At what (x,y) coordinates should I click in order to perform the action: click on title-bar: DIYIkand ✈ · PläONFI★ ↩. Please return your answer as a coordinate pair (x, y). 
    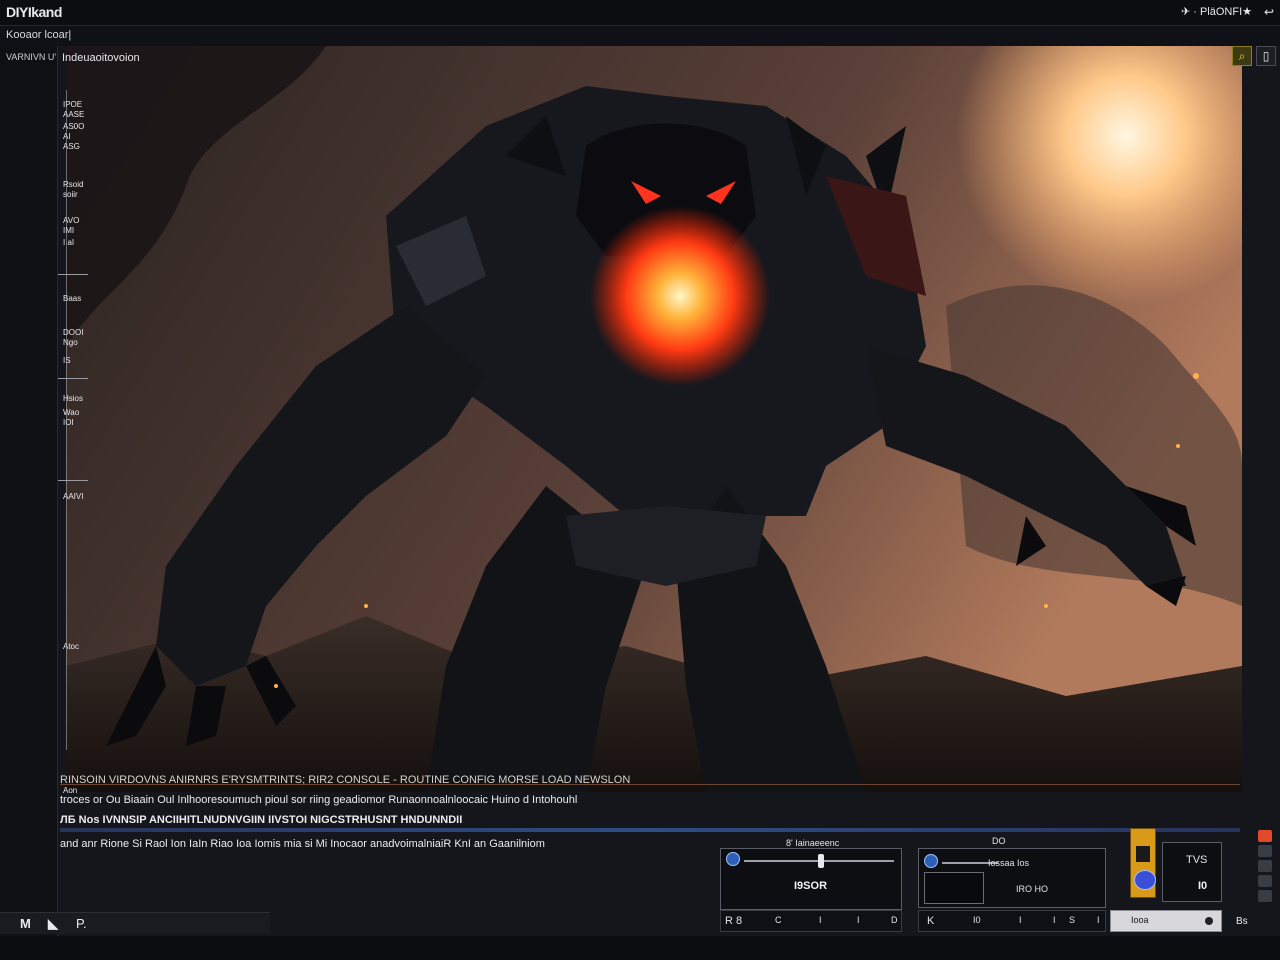
    Looking at the image, I should click on (640, 13).